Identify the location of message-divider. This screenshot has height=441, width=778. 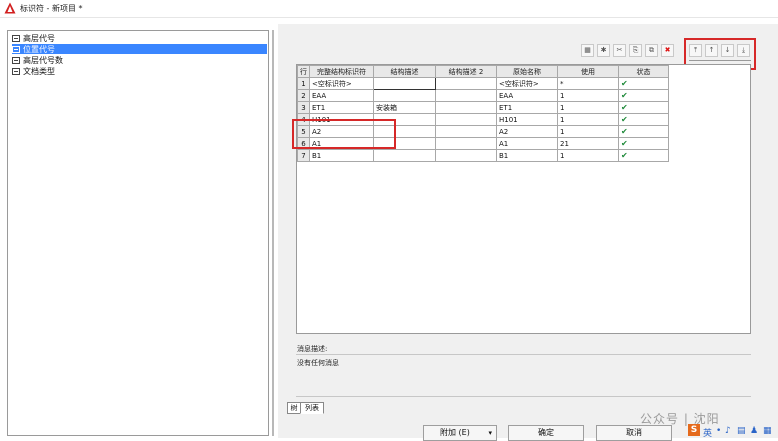
(523, 354).